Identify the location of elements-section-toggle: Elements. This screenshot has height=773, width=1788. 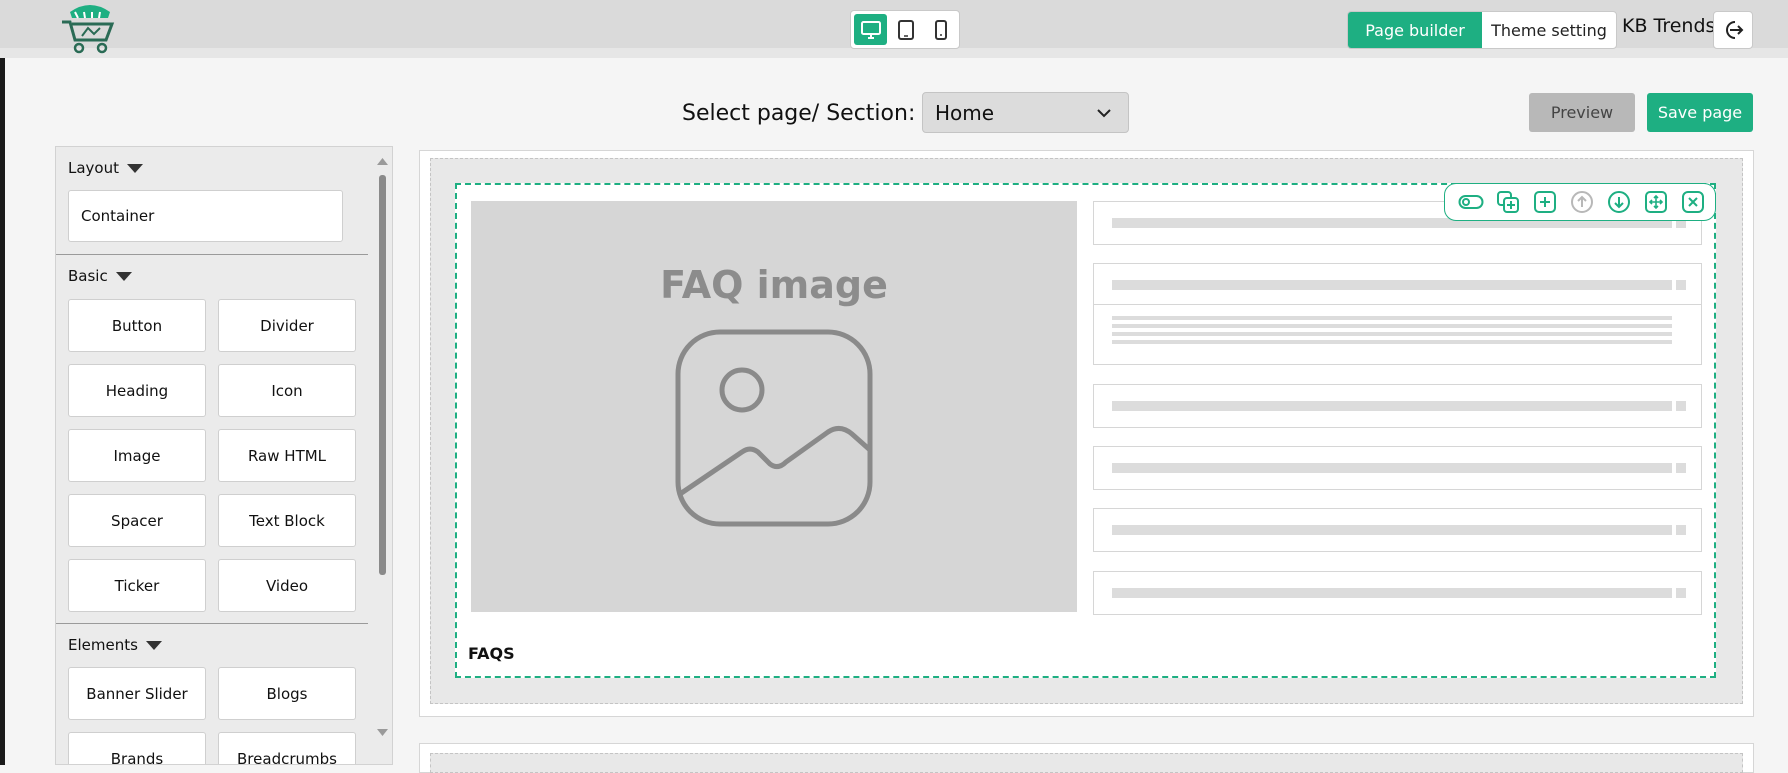
(115, 645).